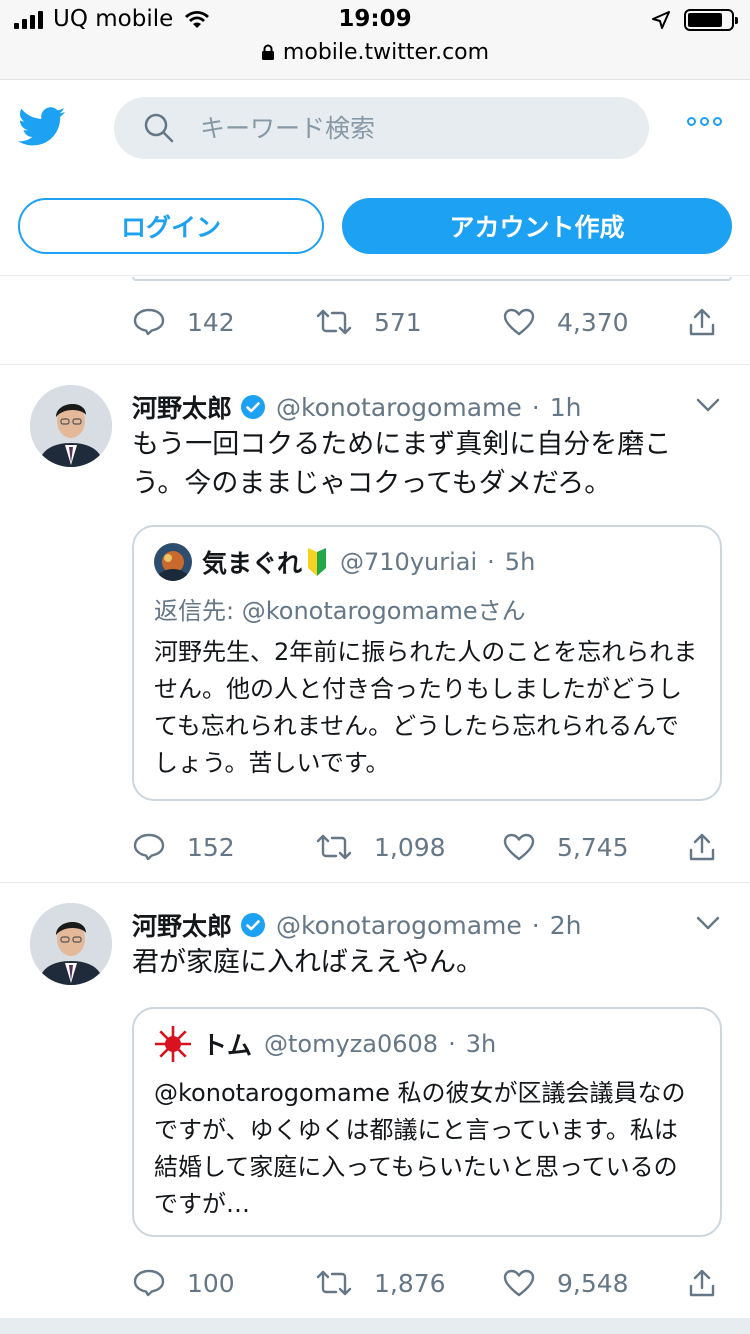  Describe the element at coordinates (375, 19) in the screenshot. I see `clock: 19:09` at that location.